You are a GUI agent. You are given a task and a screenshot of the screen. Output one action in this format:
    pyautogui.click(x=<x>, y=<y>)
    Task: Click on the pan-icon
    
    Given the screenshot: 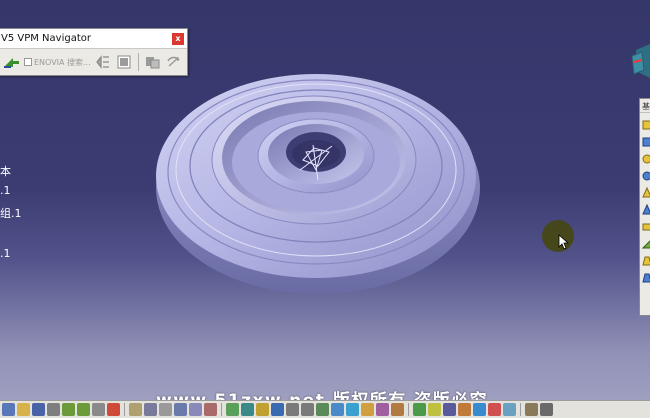 What is the action you would take?
    pyautogui.click(x=262, y=409)
    